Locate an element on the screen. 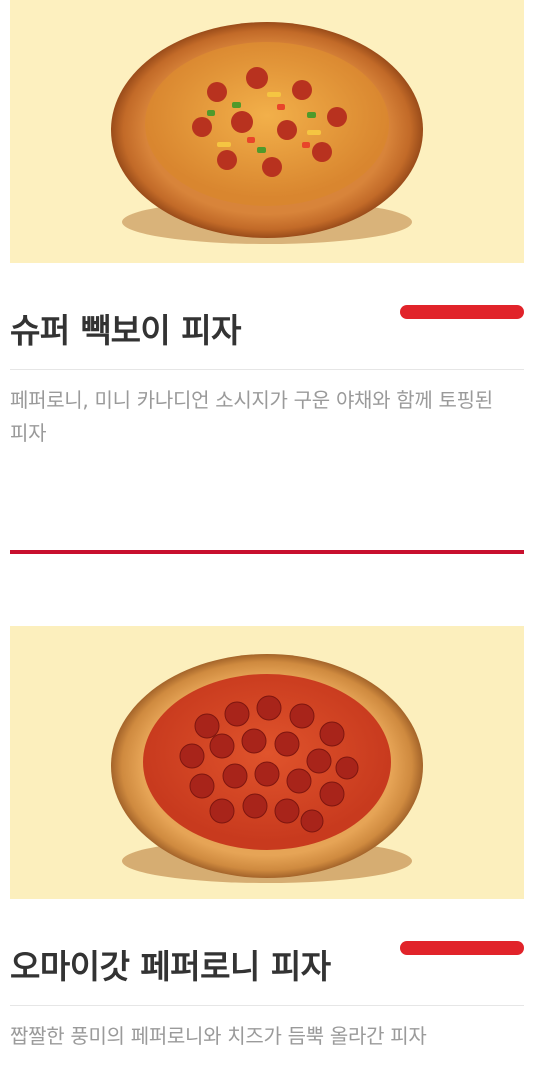 The width and height of the screenshot is (536, 1077). pizza-title: 오마이갓 페퍼로니 피자 is located at coordinates (170, 967).